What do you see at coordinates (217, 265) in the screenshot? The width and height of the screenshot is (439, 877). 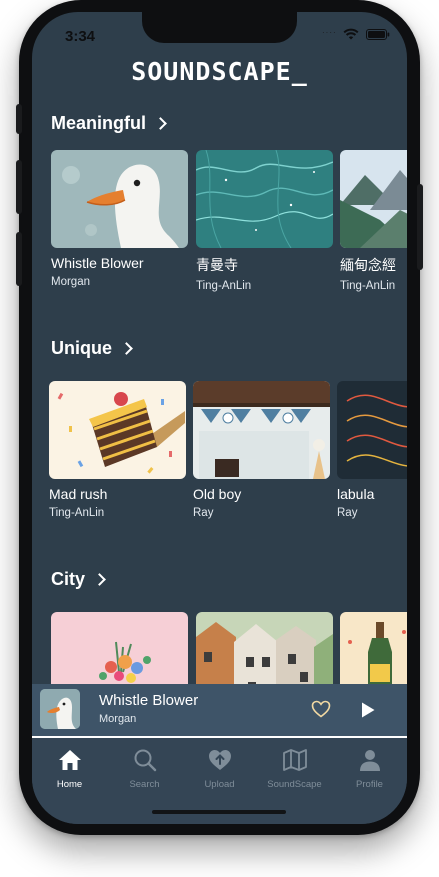 I see `track-title: 青曼寺` at bounding box center [217, 265].